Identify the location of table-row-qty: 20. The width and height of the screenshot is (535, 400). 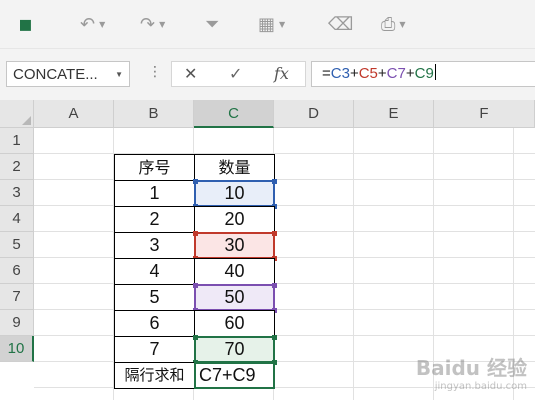
(234, 219).